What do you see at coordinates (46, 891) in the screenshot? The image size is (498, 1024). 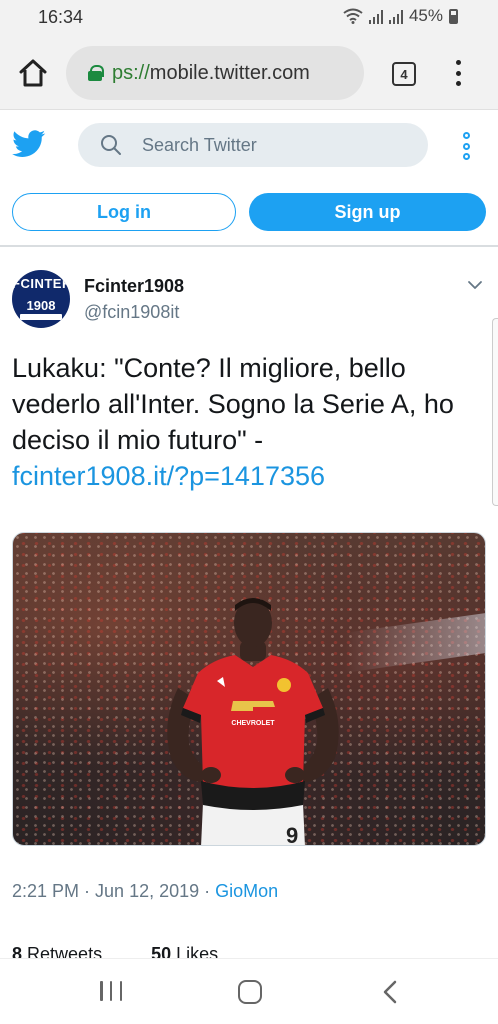 I see `tweet-time: 2:21 PM` at bounding box center [46, 891].